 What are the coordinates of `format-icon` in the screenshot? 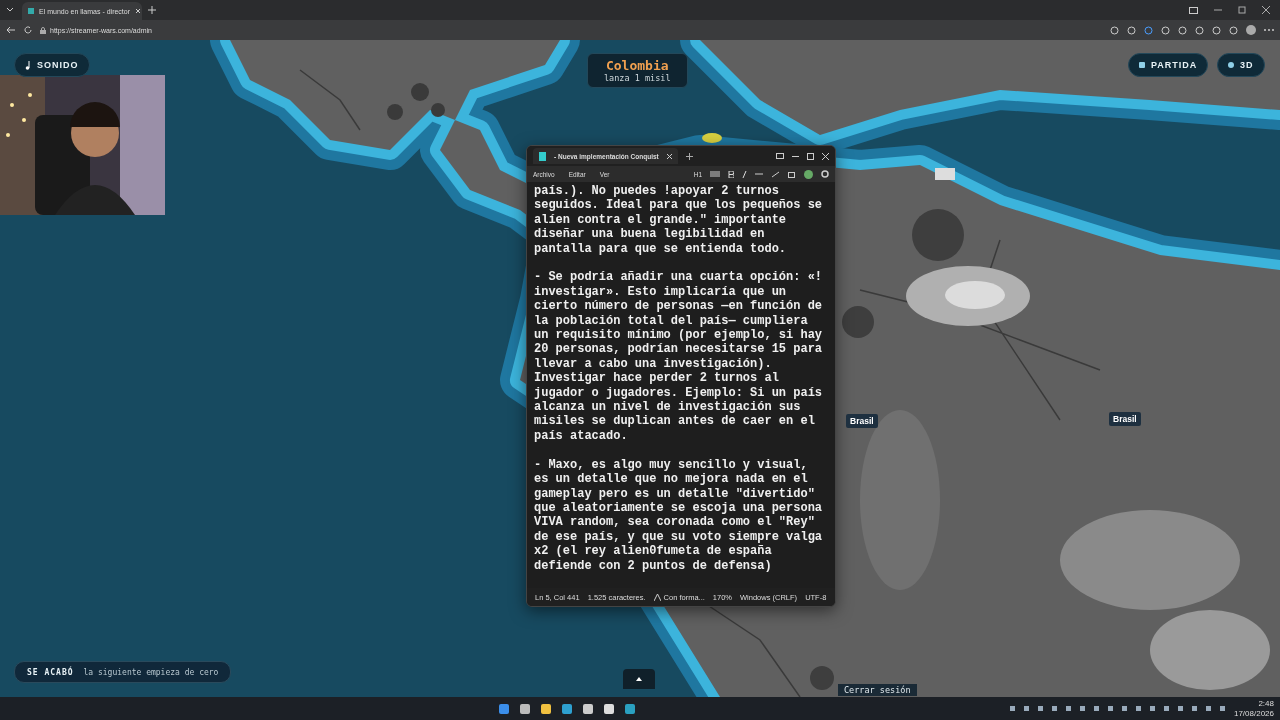 It's located at (657, 597).